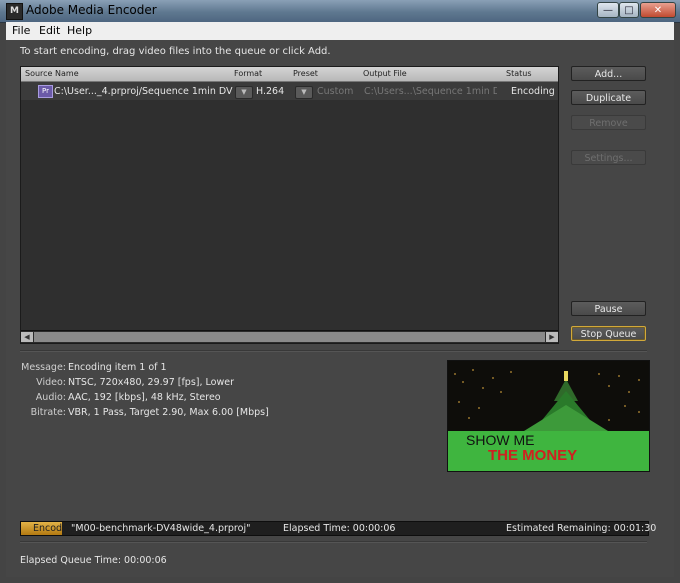 The height and width of the screenshot is (583, 680). I want to click on horizontal-scrollbar: ◀ ▶, so click(289, 336).